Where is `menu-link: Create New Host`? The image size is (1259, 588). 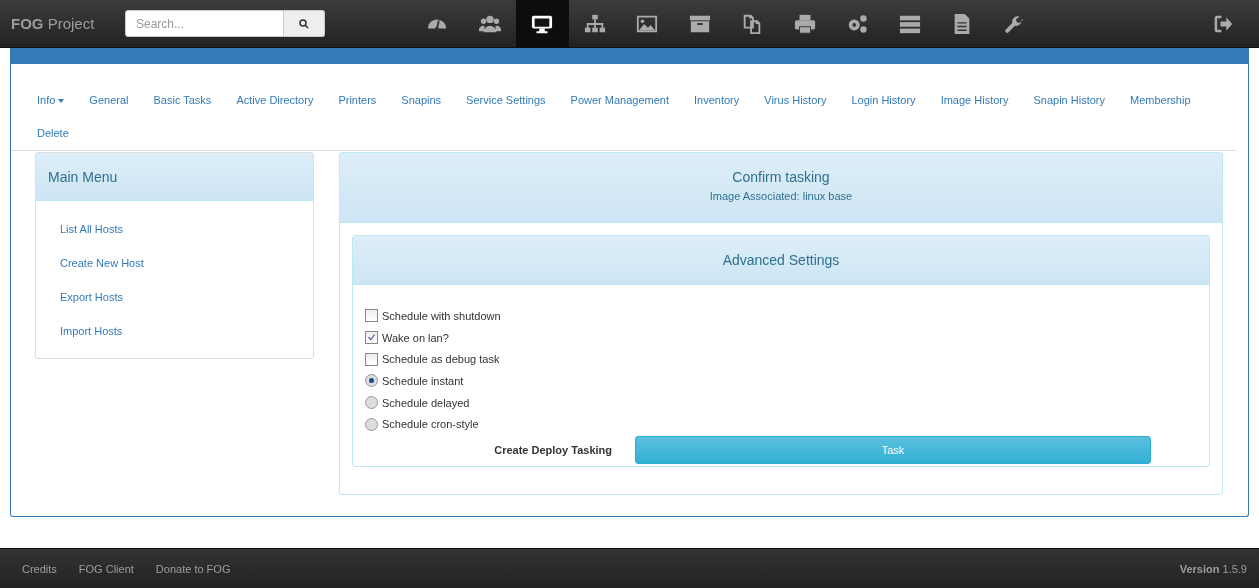 menu-link: Create New Host is located at coordinates (173, 263).